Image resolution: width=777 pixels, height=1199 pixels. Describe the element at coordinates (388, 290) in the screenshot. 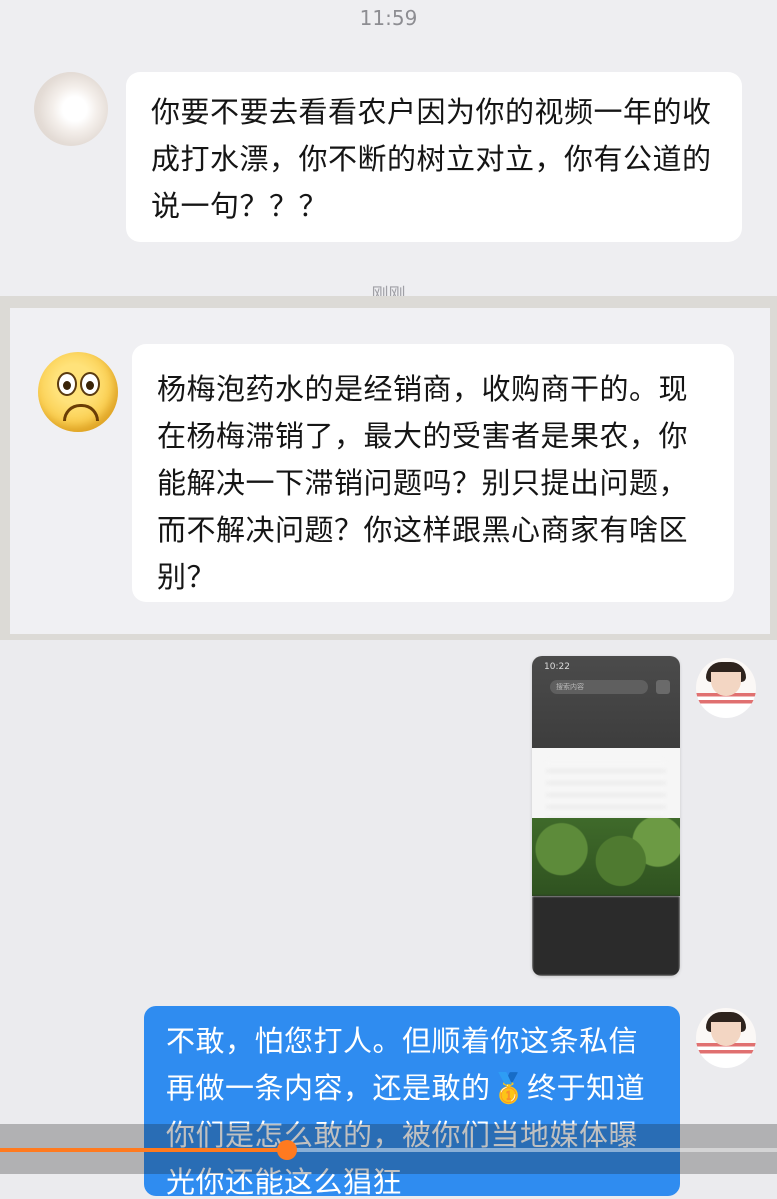

I see `sent-time-label: 刚刚` at that location.